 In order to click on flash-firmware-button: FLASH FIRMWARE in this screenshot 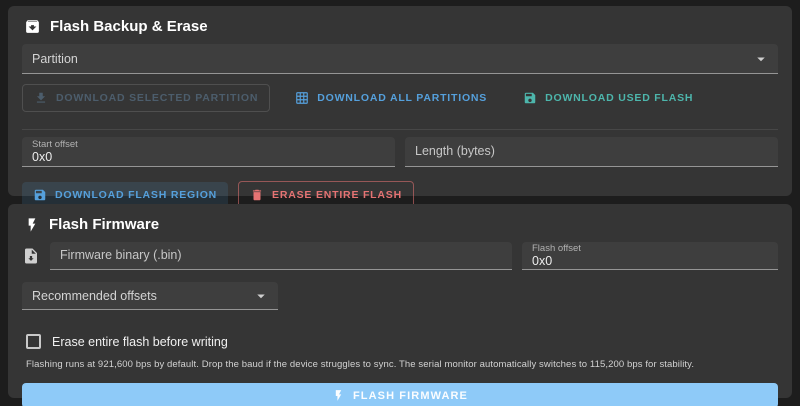, I will do `click(400, 394)`.